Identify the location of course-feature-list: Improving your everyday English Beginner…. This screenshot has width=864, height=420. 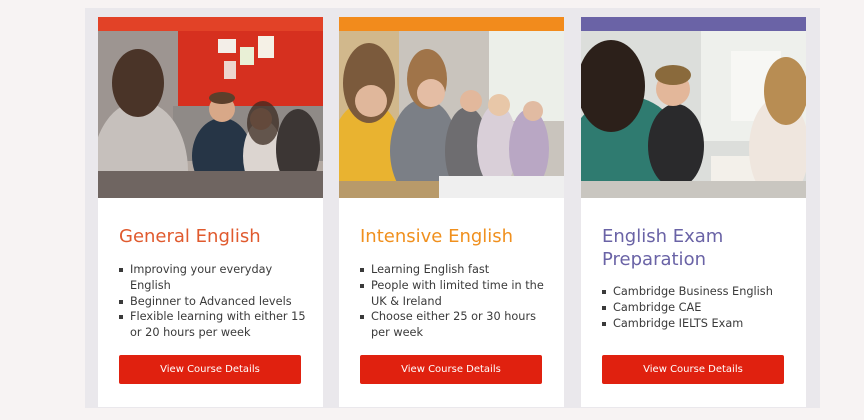
(216, 301).